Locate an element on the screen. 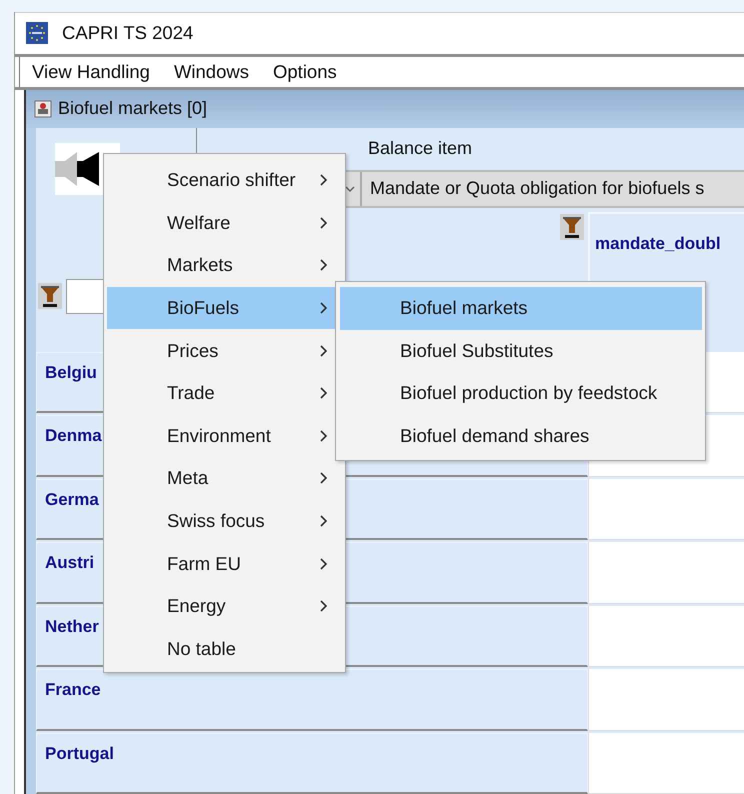 The image size is (744, 794). menu-item: Welfare is located at coordinates (224, 223).